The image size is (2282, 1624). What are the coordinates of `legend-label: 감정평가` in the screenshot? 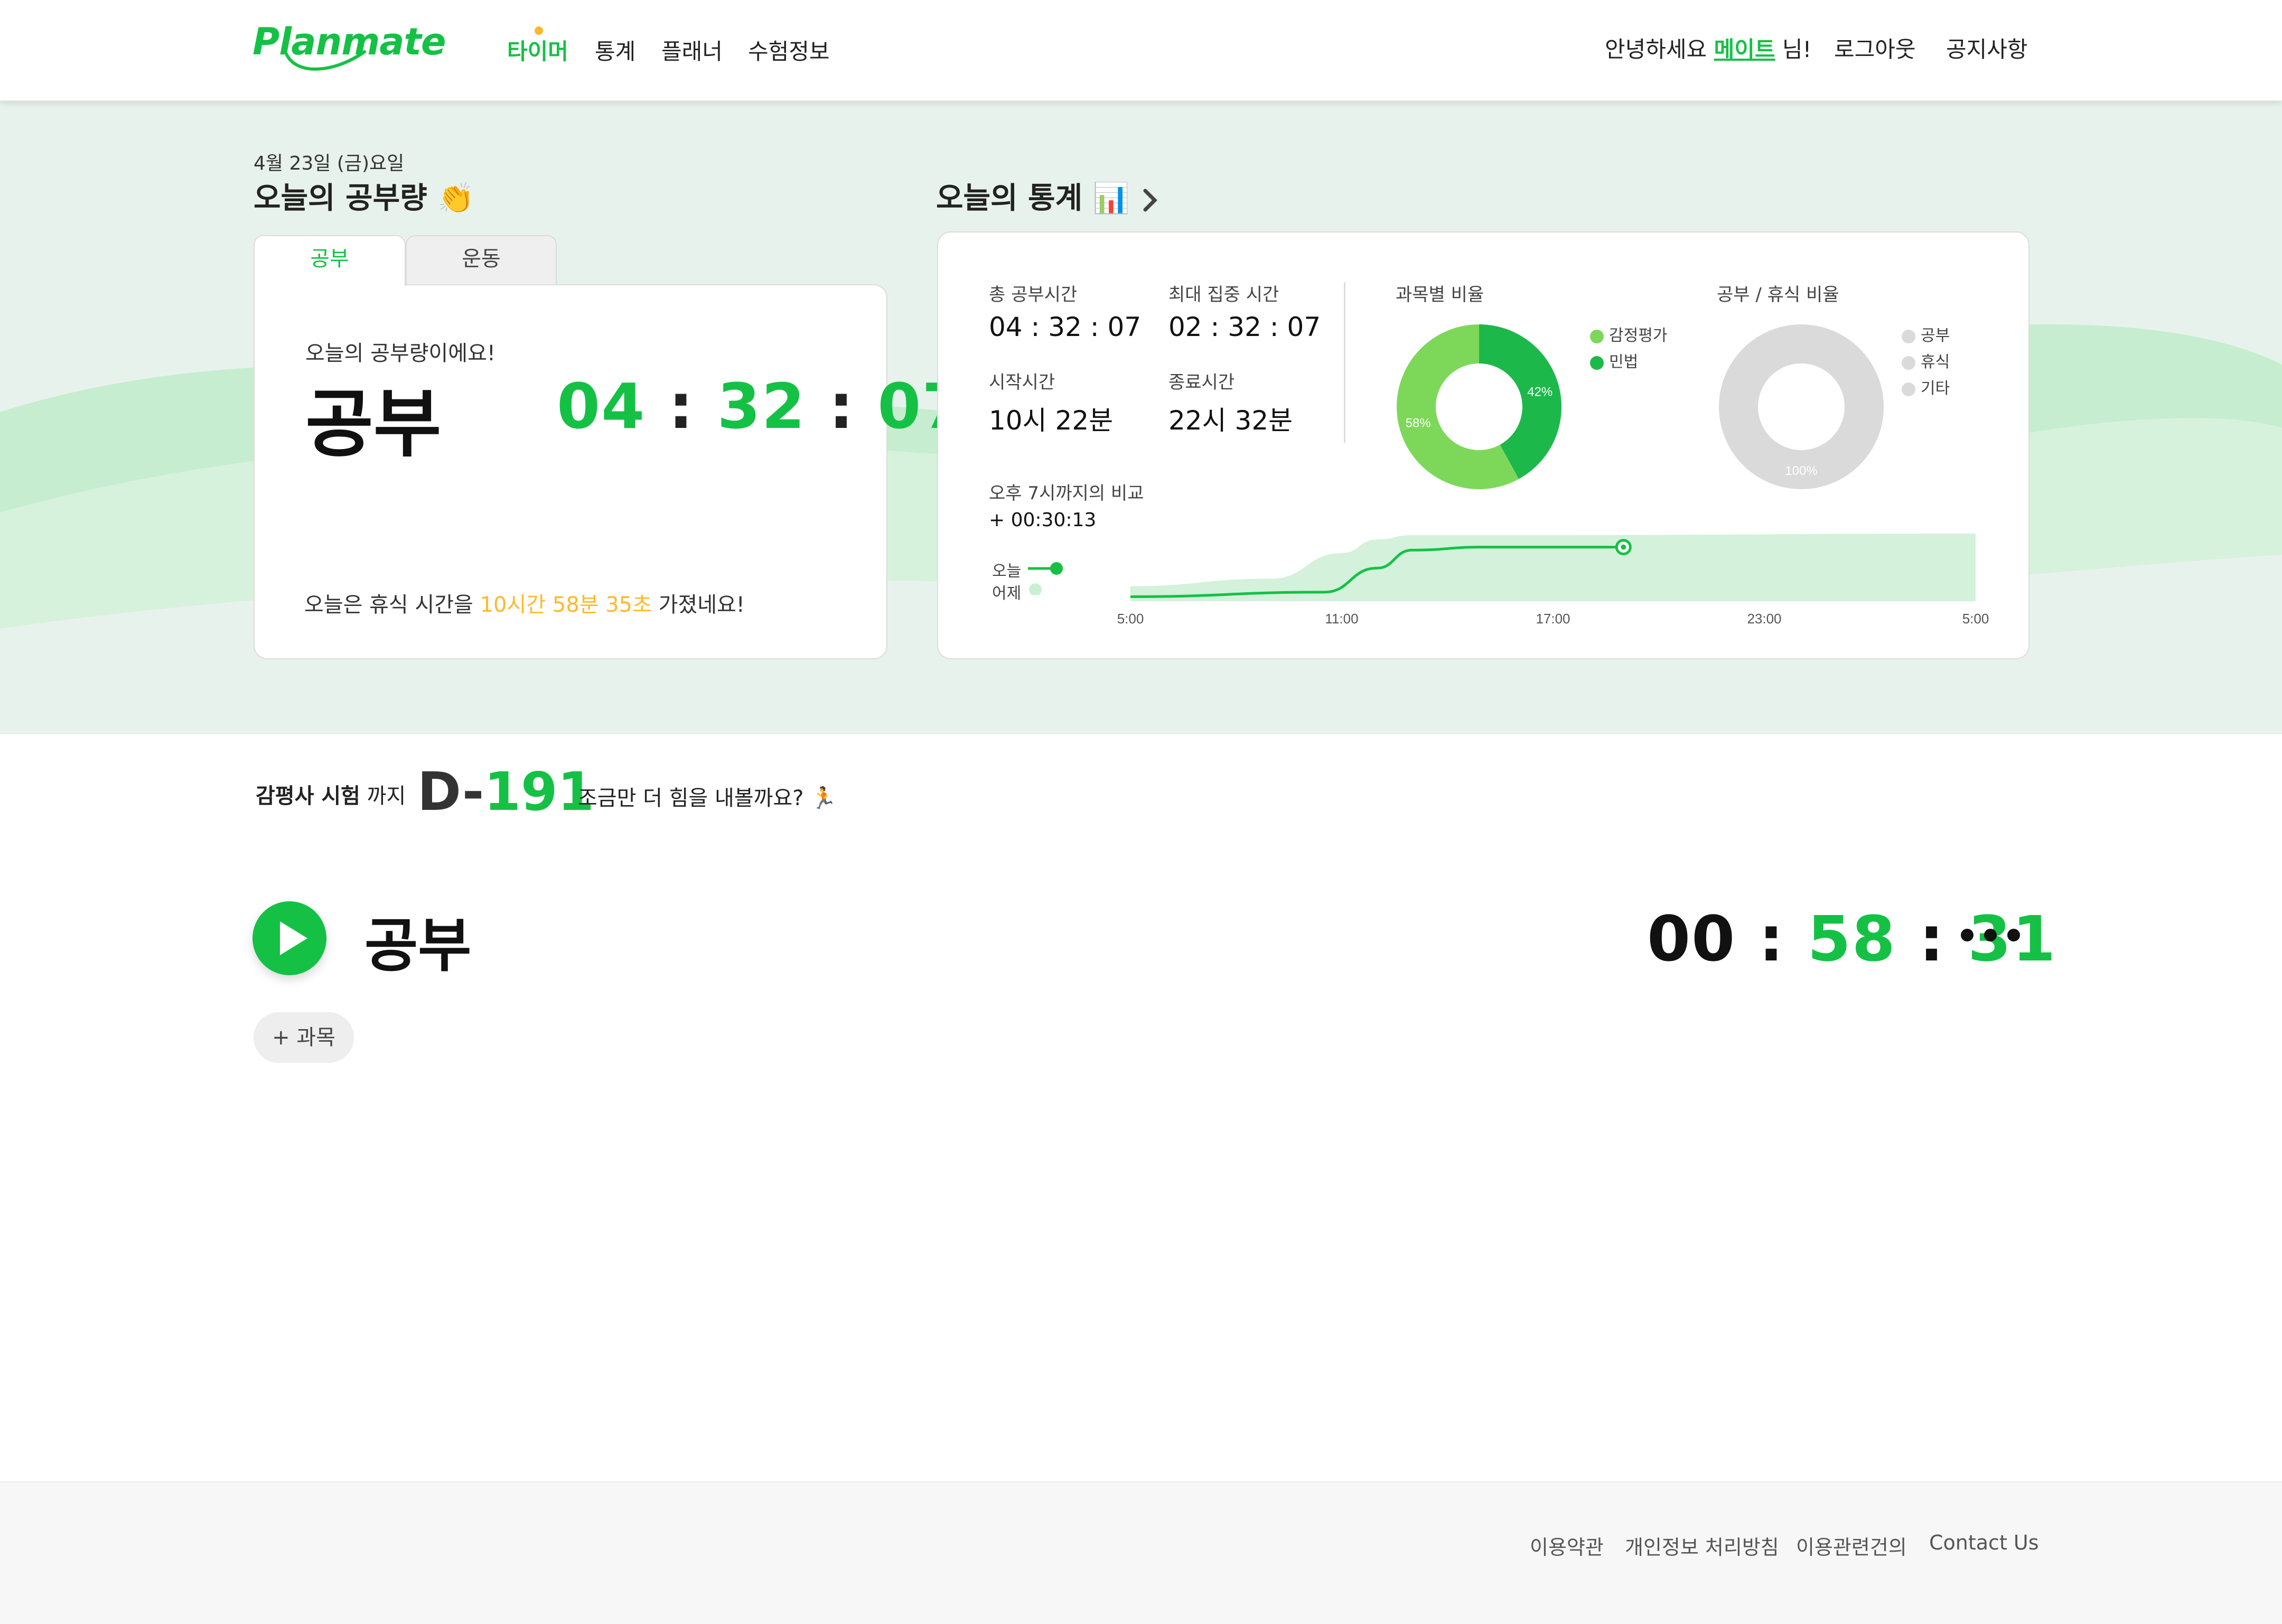 It's located at (1638, 335).